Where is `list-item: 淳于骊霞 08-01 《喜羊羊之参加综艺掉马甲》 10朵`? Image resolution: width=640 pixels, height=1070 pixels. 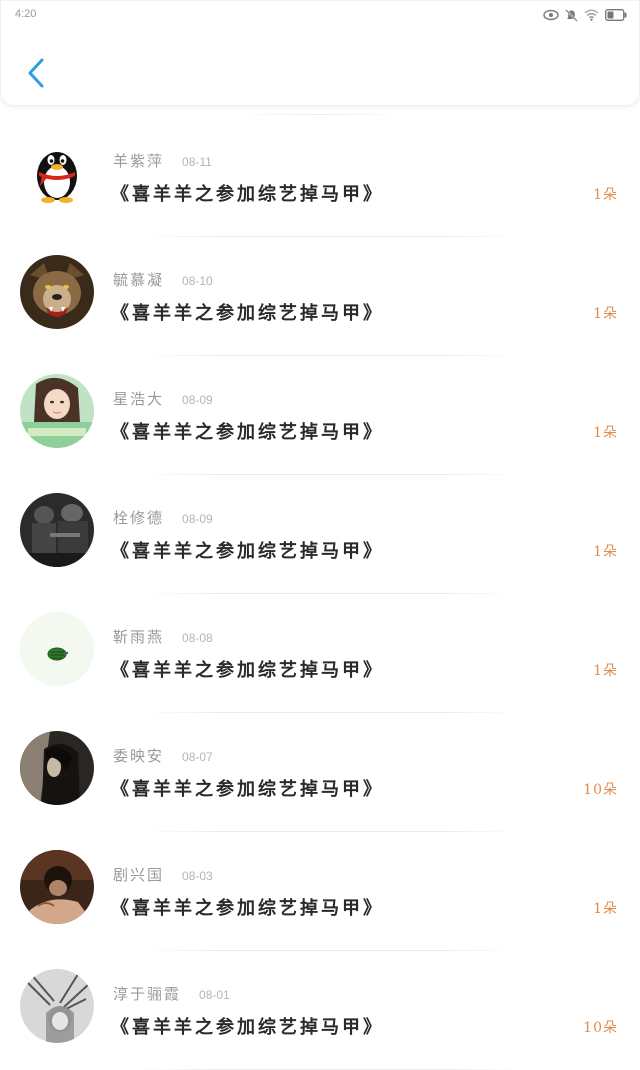
list-item: 淳于骊霞 08-01 《喜羊羊之参加综艺掉马甲》 10朵 is located at coordinates (320, 1010).